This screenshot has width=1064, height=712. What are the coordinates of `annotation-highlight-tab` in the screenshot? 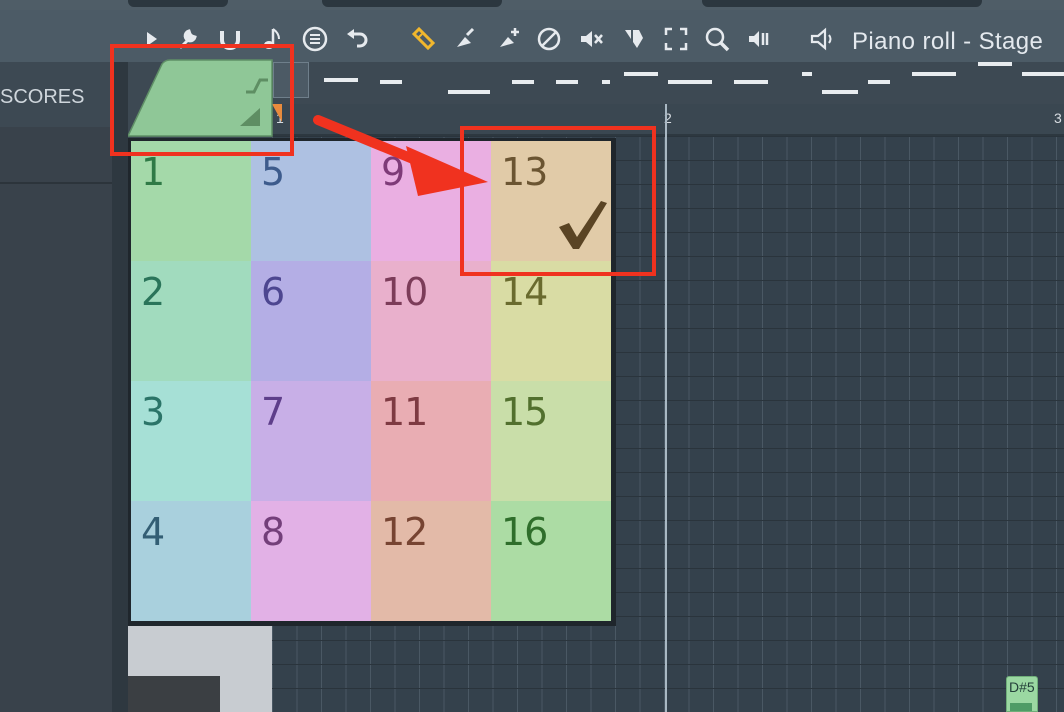 It's located at (202, 100).